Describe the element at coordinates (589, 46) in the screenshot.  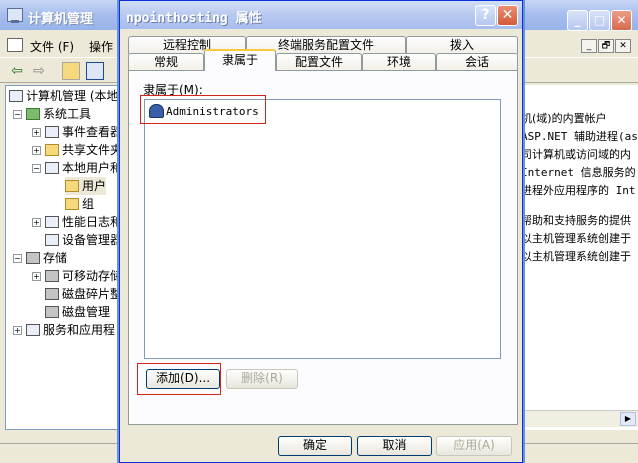
I see `mdi-minimize-button: _` at that location.